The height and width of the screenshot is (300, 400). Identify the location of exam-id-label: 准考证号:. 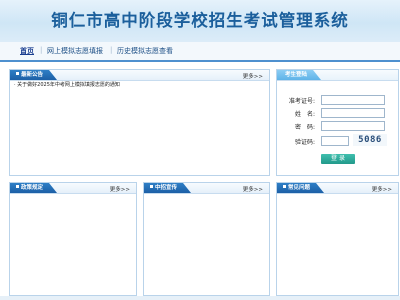
(301, 101).